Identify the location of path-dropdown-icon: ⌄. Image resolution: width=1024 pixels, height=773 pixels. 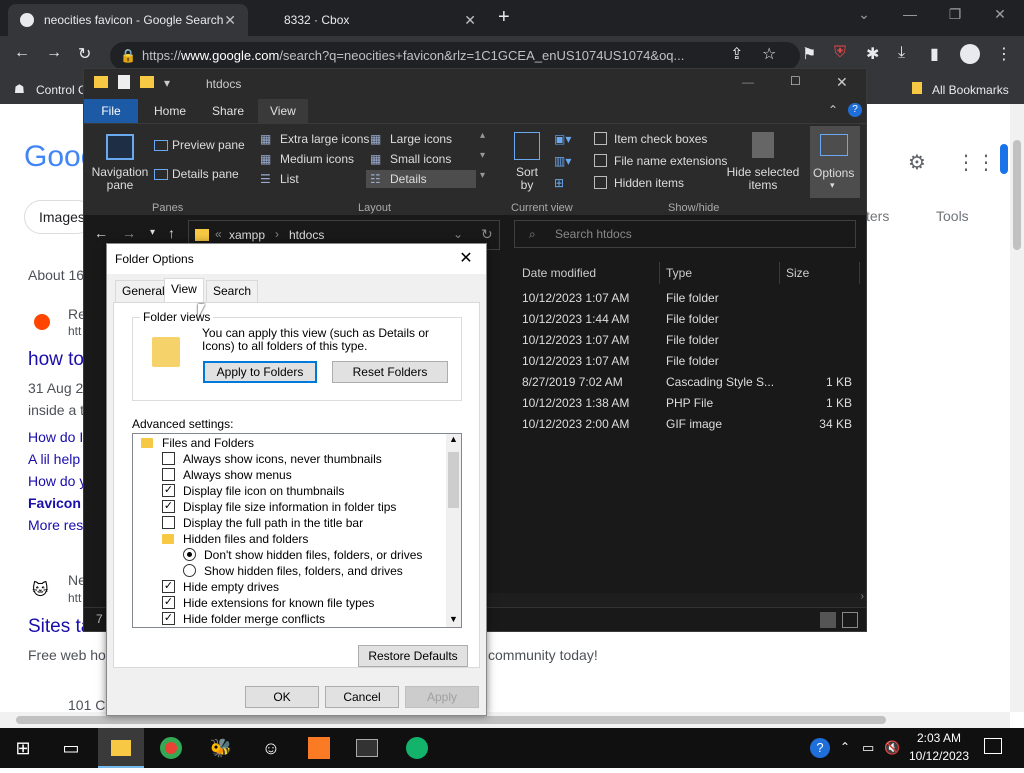
(458, 234).